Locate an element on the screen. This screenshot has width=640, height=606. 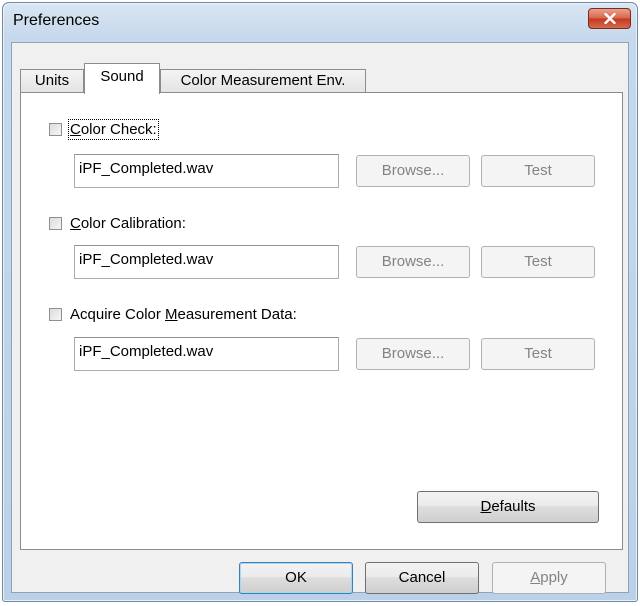
color-calibration-checkbox-row: Color Calibration: is located at coordinates (117, 223).